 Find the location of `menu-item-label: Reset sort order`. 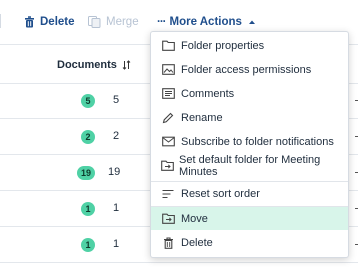

menu-item-label: Reset sort order is located at coordinates (220, 193).